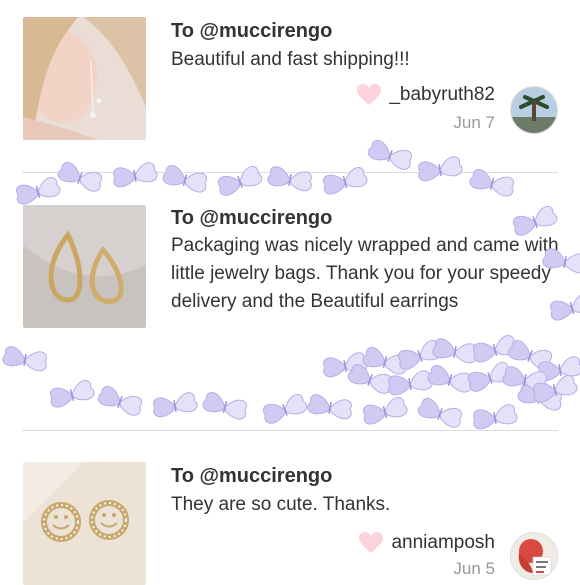 This screenshot has height=585, width=580. I want to click on red-hair-illustration, so click(534, 556).